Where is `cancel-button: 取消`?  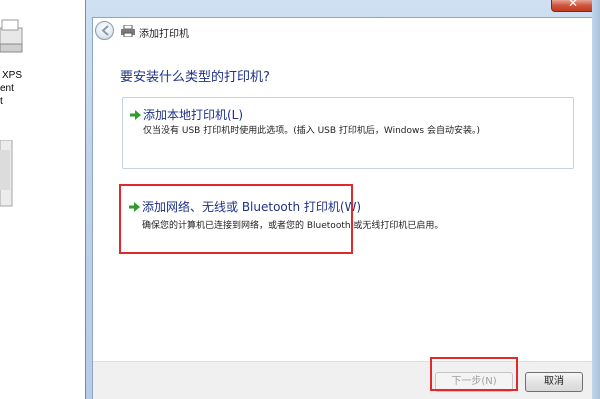
cancel-button: 取消 is located at coordinates (554, 382).